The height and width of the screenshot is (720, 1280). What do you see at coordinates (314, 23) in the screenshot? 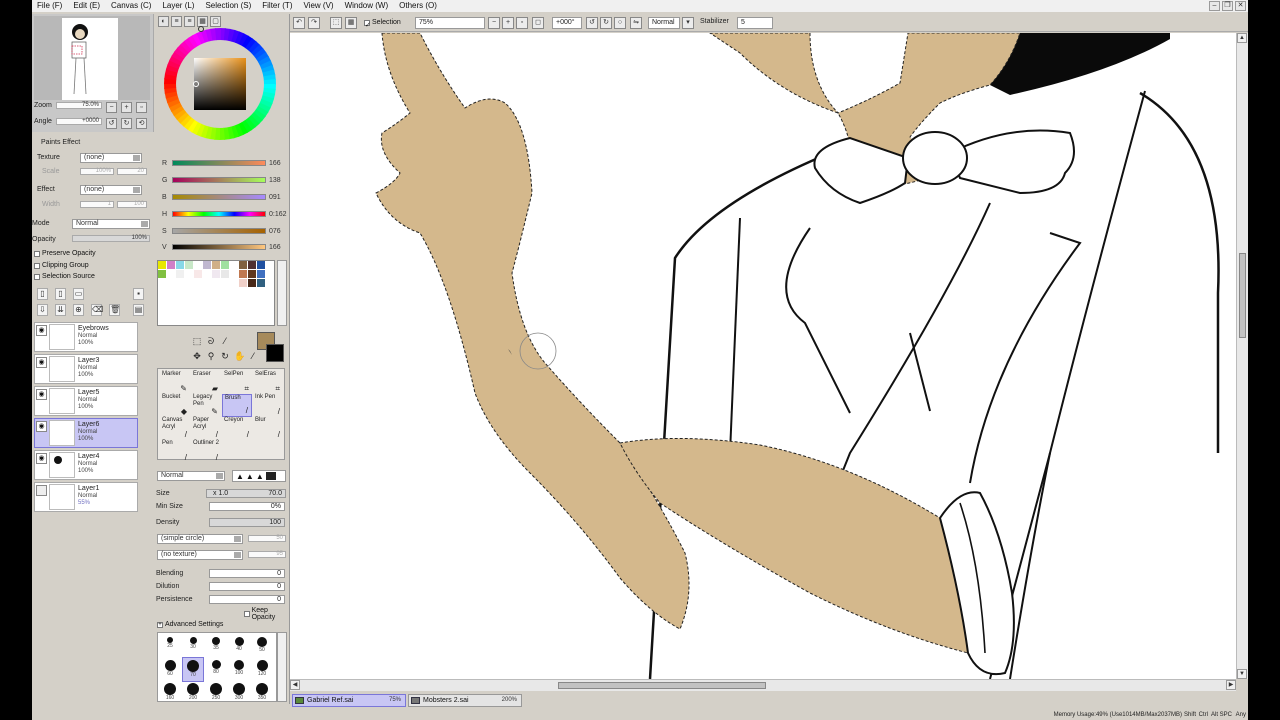
I see `redo-icon: ↷` at bounding box center [314, 23].